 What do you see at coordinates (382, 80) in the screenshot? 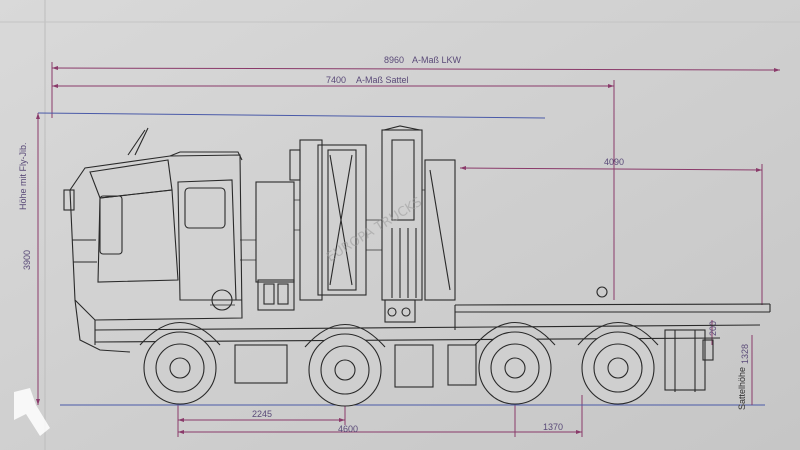
I see `dim-label-a-mass-sattel: A-Maß Sattel` at bounding box center [382, 80].